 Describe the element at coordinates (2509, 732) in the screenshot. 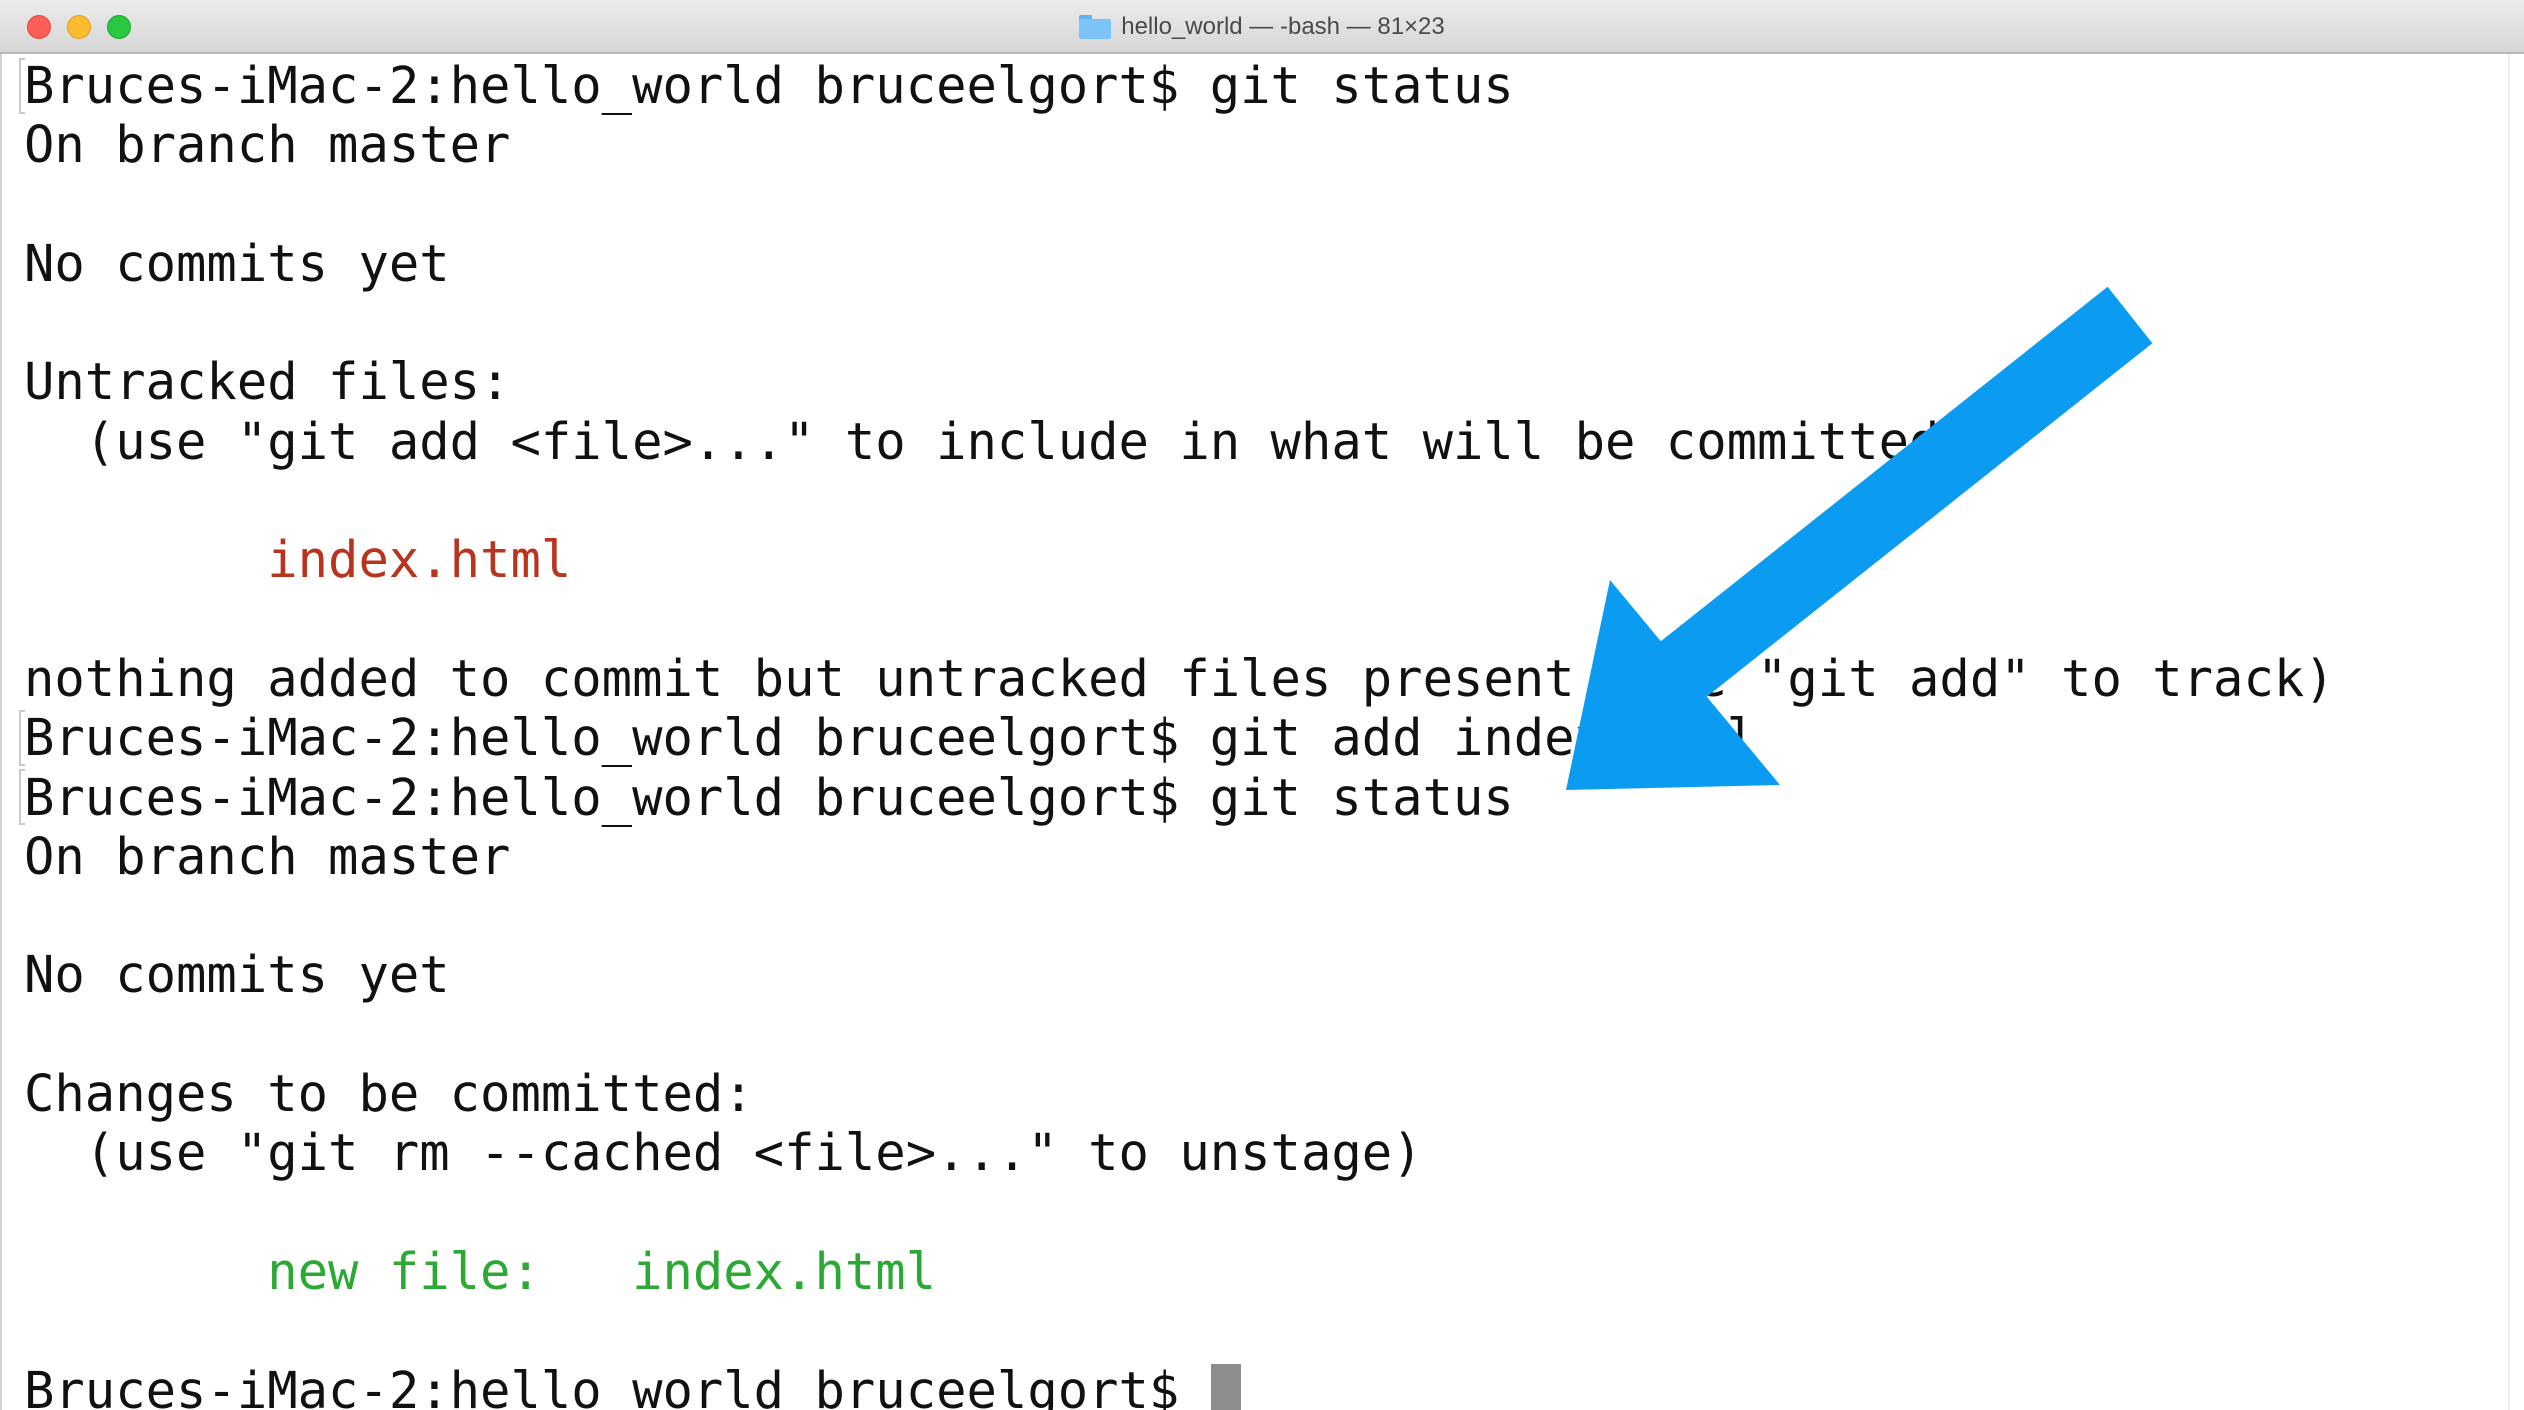

I see `scrollbar-track` at that location.